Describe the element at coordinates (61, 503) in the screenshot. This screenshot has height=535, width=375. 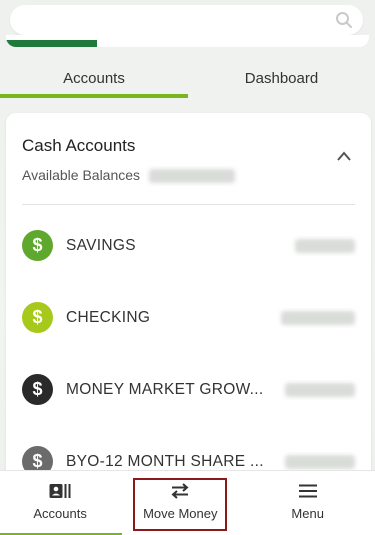
I see `nav-accounts: Accounts` at that location.